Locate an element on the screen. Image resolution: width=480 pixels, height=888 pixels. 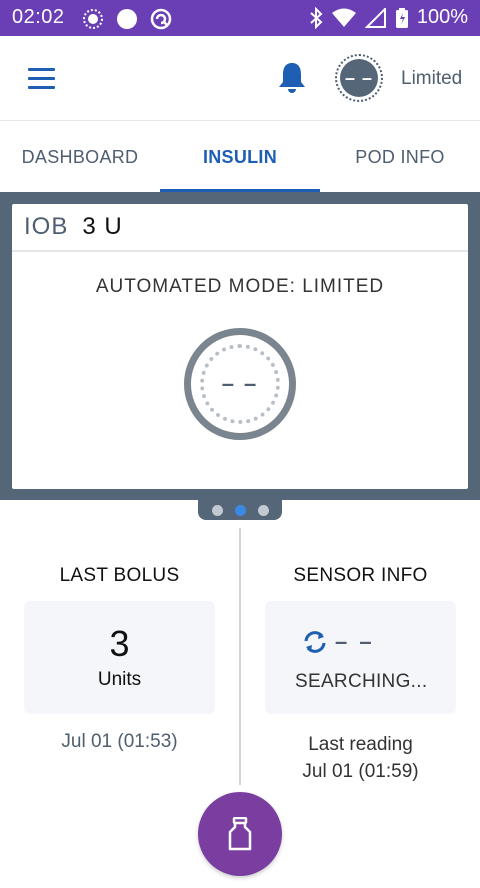
tab-bar: DASHBOARD INSULIN POD INFO is located at coordinates (240, 156).